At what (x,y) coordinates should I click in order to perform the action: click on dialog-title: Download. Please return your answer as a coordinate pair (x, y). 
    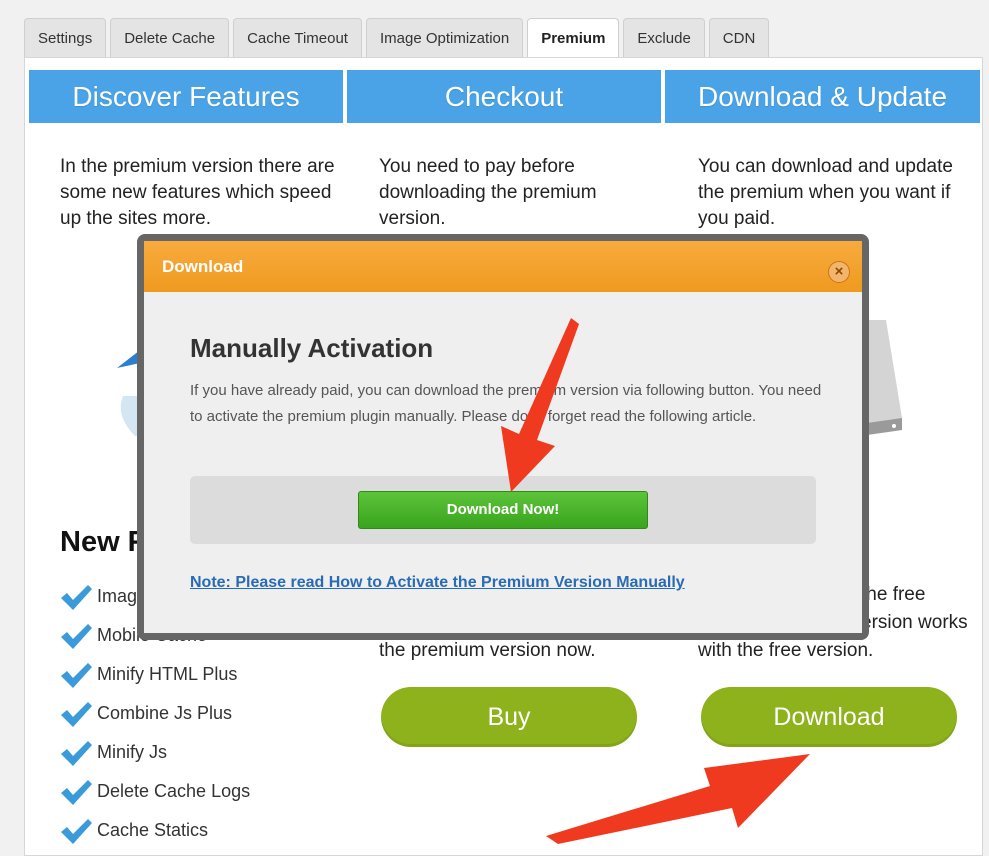
    Looking at the image, I should click on (203, 266).